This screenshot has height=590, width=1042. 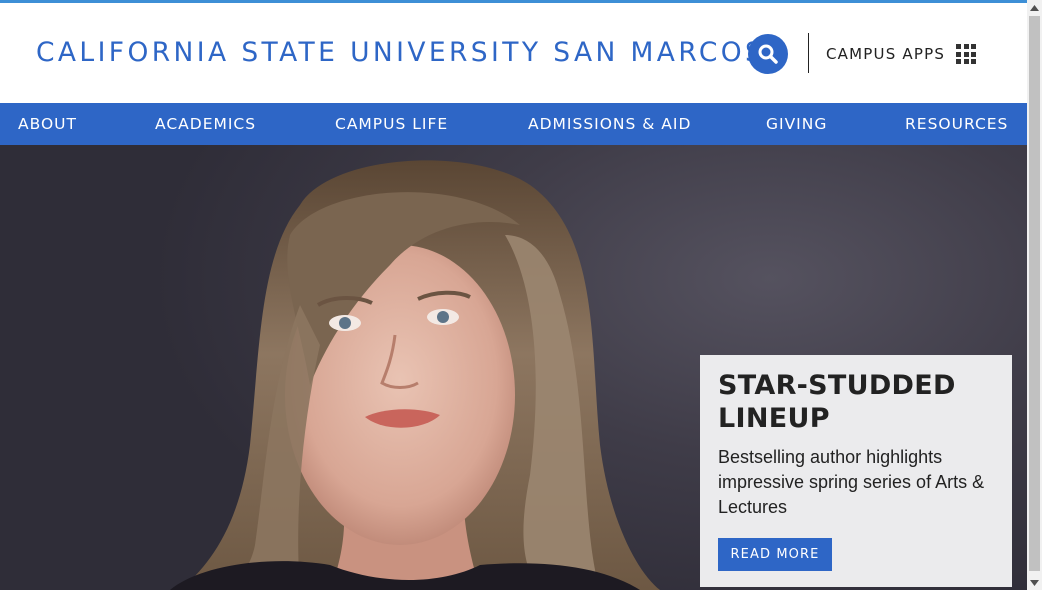 I want to click on read-more-button: READ MORE, so click(x=775, y=554).